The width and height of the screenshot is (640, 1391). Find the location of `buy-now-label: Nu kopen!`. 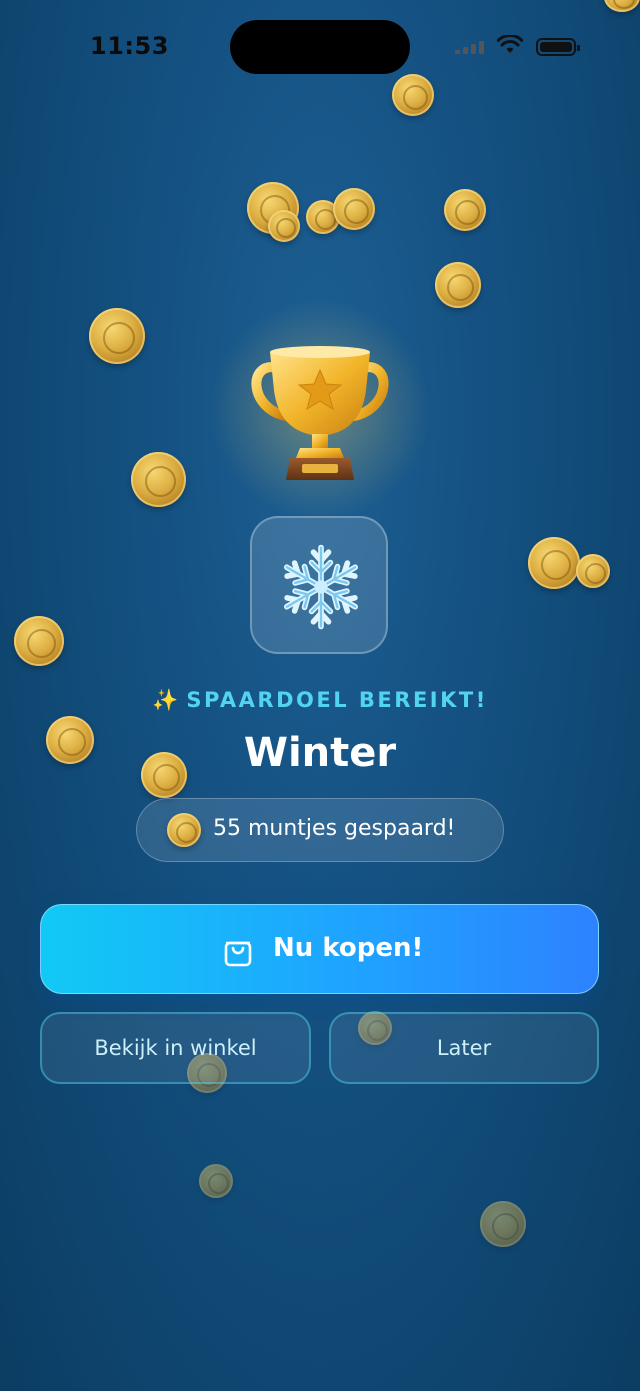

buy-now-label: Nu kopen! is located at coordinates (348, 948).